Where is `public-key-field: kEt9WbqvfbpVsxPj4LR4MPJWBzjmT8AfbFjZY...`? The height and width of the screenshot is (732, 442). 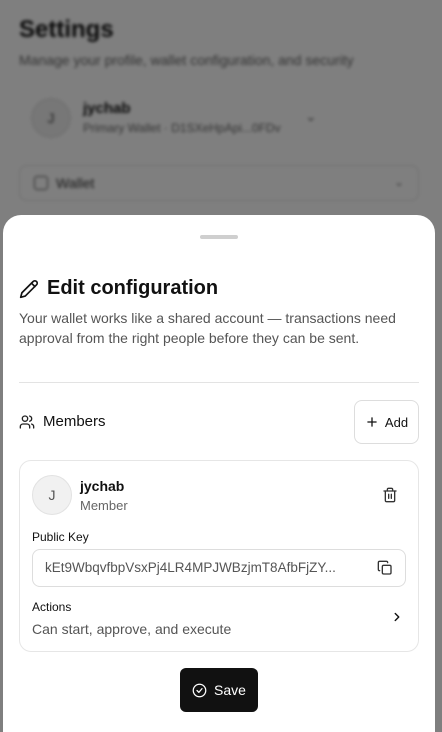
public-key-field: kEt9WbqvfbpVsxPj4LR4MPJWBzjmT8AfbFjZY... is located at coordinates (219, 568).